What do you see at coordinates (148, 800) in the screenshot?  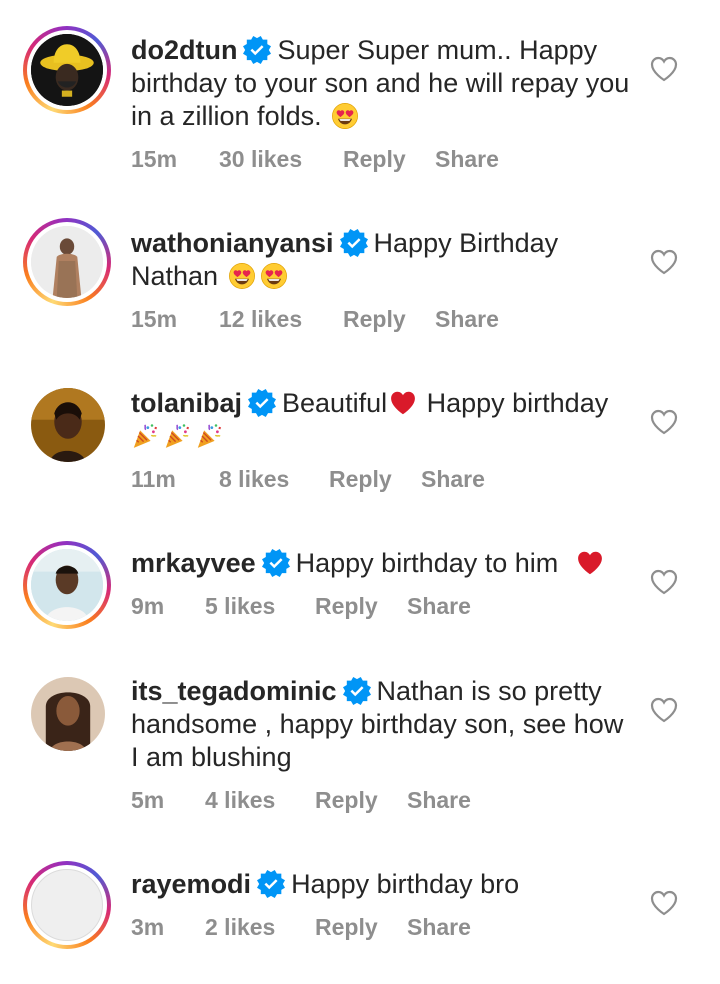 I see `comment-time: 5m` at bounding box center [148, 800].